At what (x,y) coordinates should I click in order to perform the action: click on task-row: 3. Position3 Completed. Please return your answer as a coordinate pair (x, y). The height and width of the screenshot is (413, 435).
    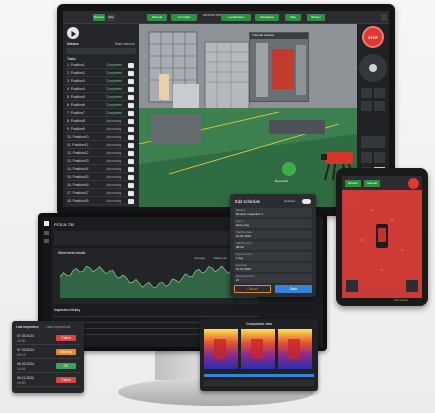
    Looking at the image, I should click on (101, 81).